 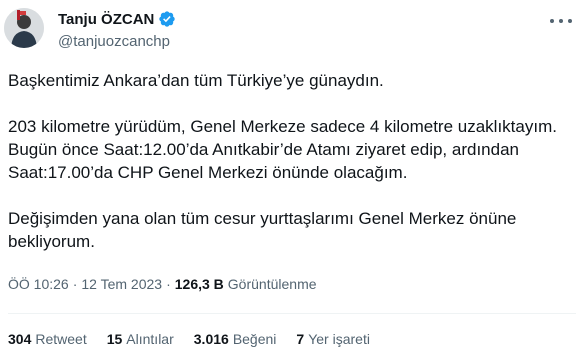 What do you see at coordinates (272, 284) in the screenshot?
I see `views-label: Görüntülenme` at bounding box center [272, 284].